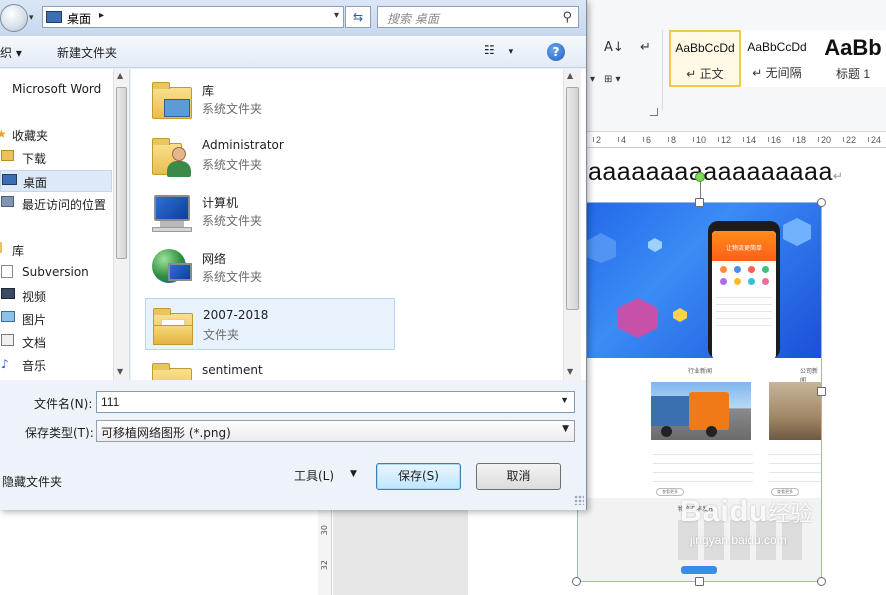 The width and height of the screenshot is (886, 595). I want to click on nav-item-downloads: 下载, so click(56, 158).